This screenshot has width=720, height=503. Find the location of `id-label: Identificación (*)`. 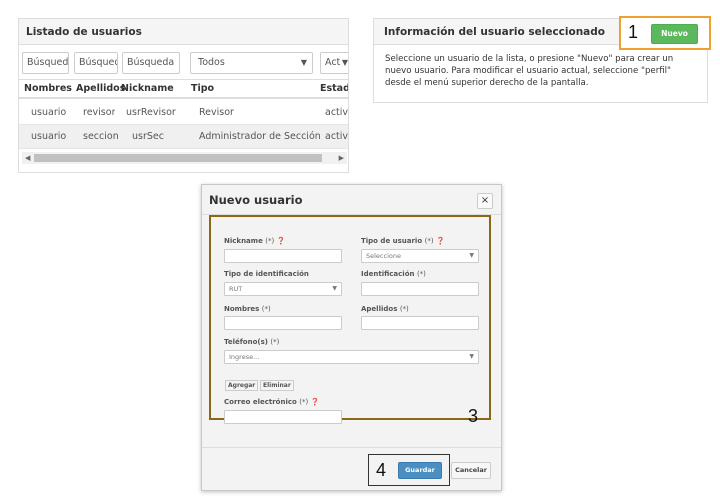

id-label: Identificación (*) is located at coordinates (393, 274).